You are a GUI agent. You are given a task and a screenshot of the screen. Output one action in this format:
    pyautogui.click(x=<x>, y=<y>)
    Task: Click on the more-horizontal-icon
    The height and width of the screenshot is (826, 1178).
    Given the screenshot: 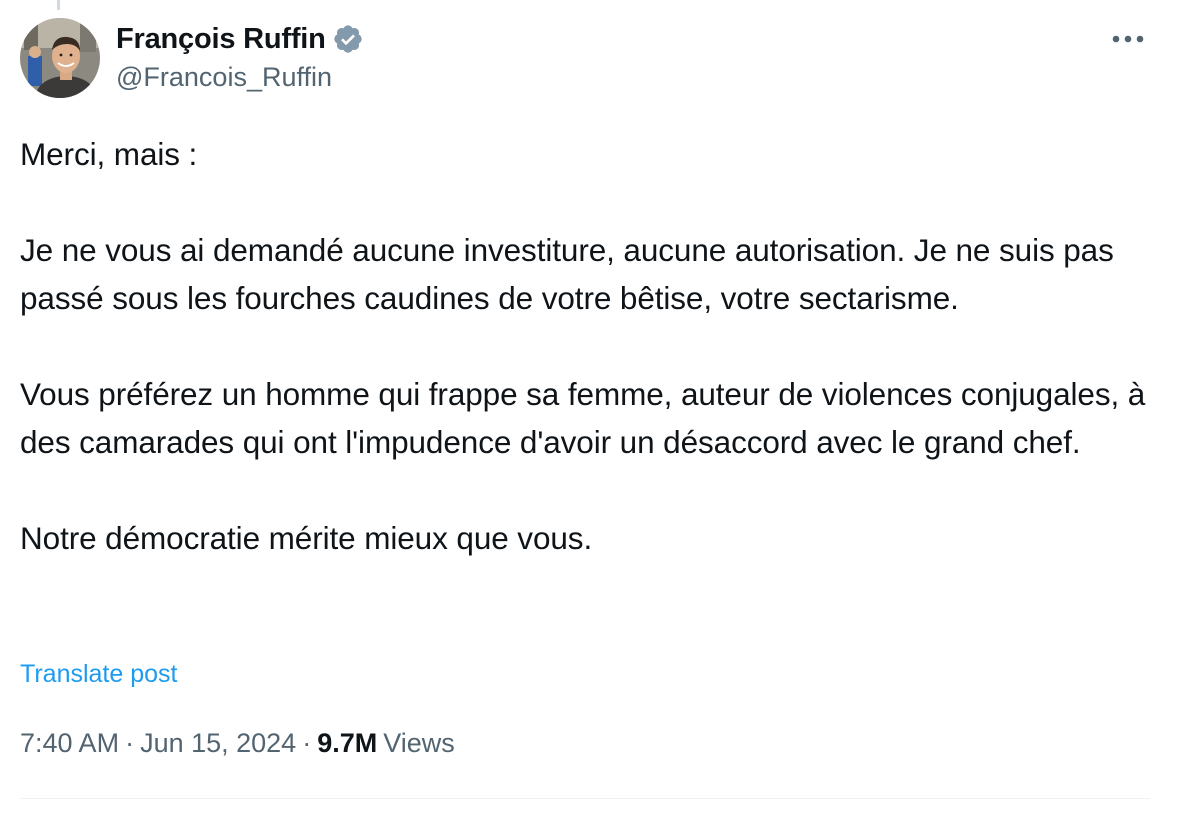 What is the action you would take?
    pyautogui.click(x=1128, y=39)
    